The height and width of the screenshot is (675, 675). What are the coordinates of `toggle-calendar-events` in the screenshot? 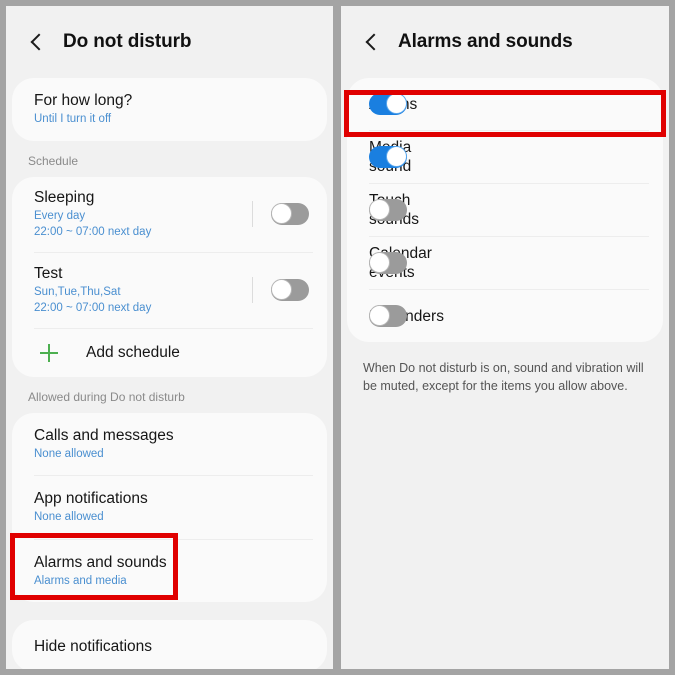 It's located at (388, 263).